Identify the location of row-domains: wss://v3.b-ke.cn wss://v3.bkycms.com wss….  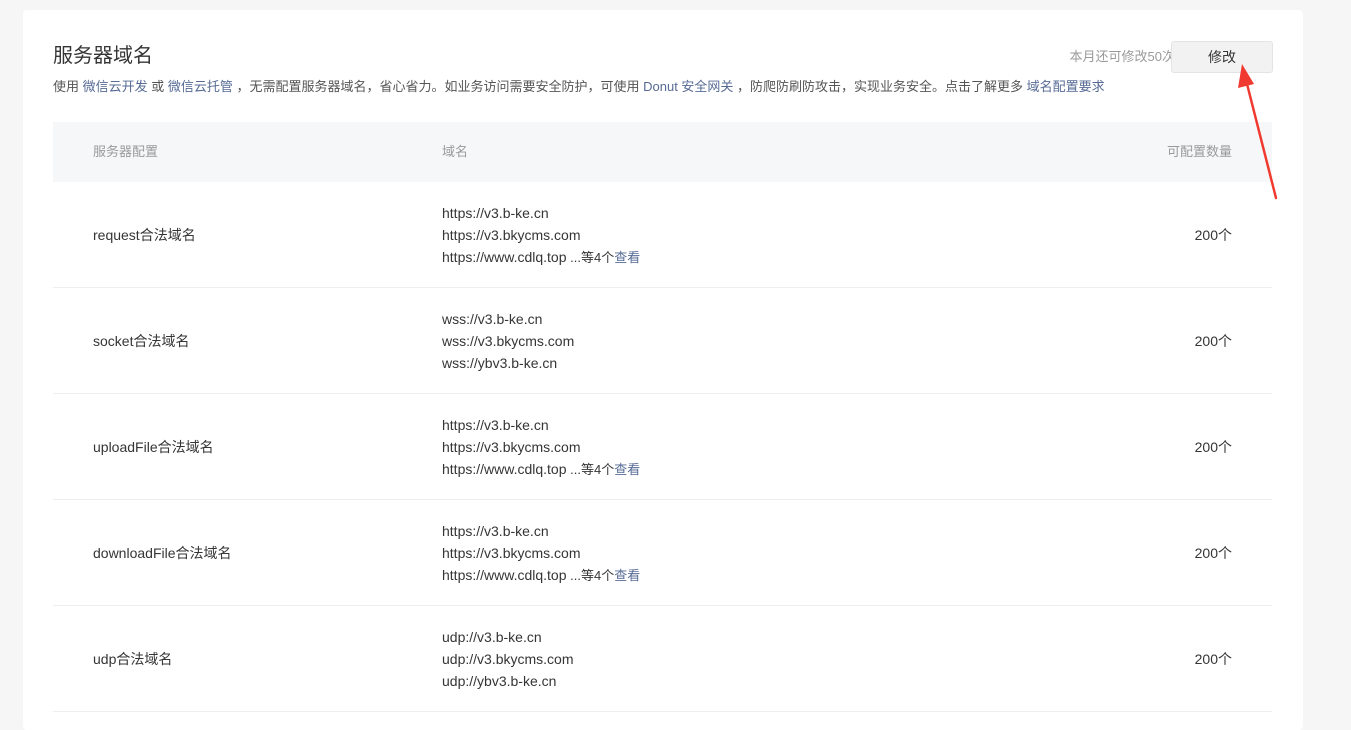
(508, 341).